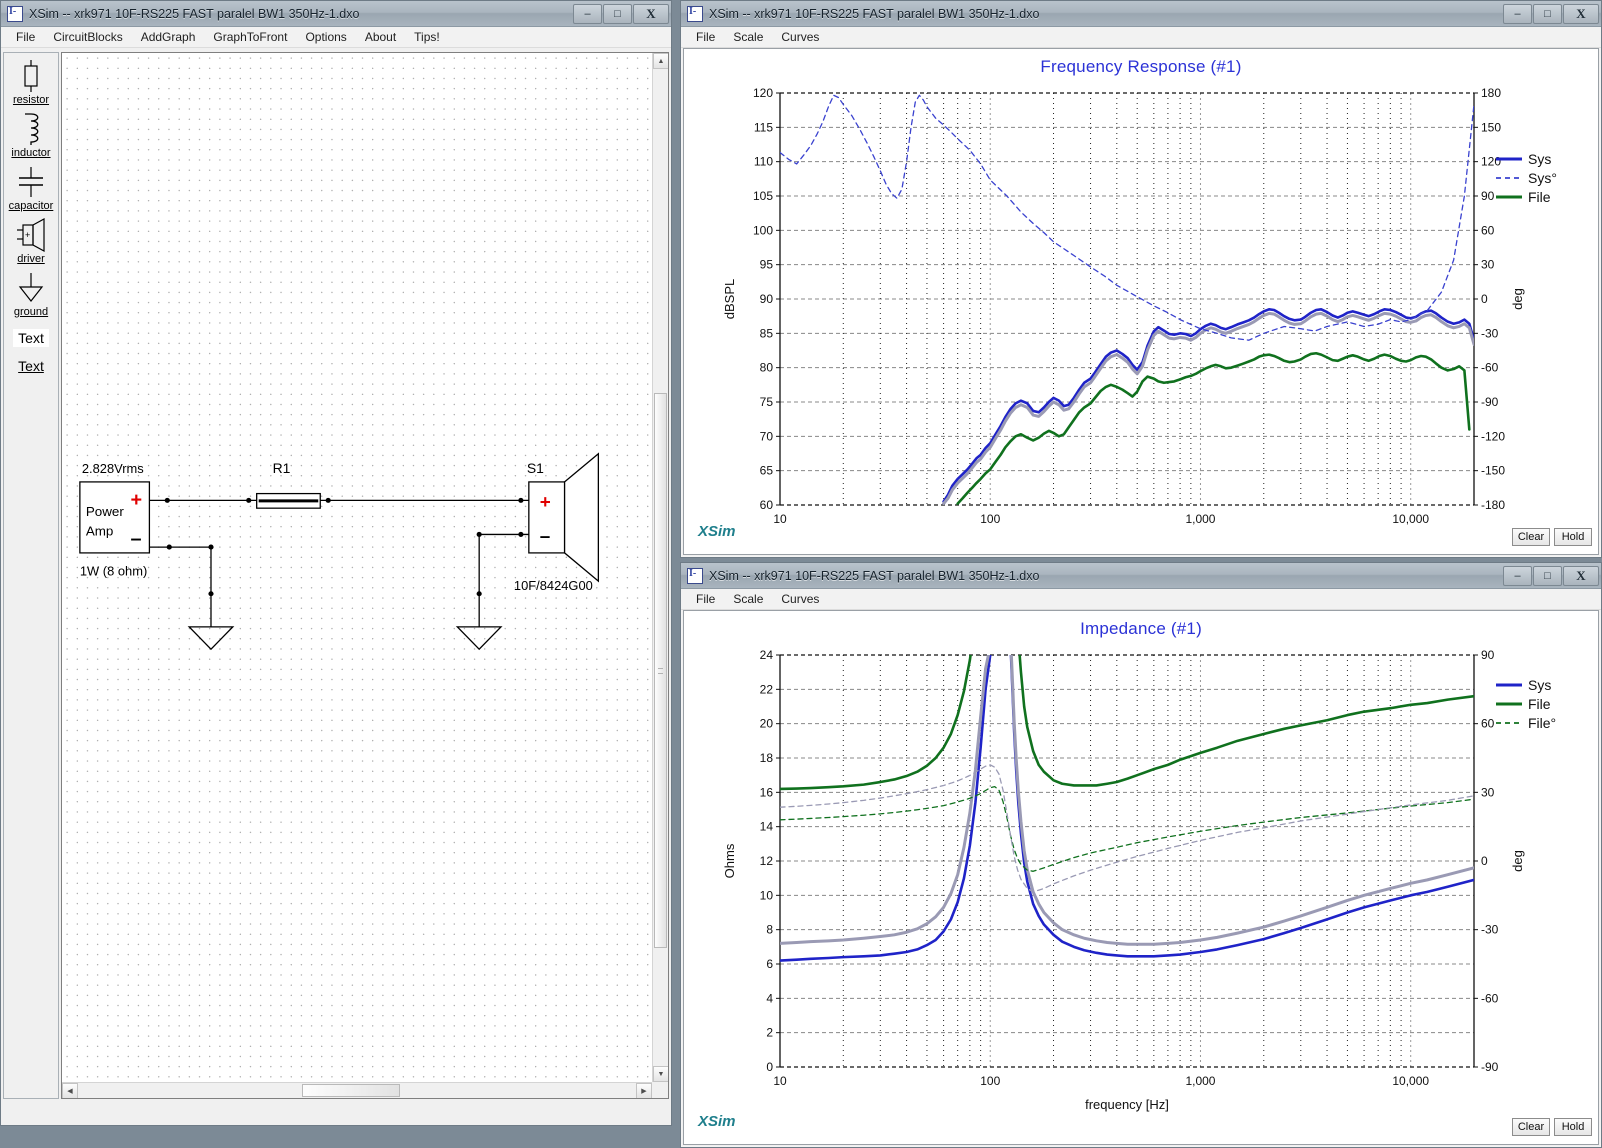  What do you see at coordinates (553, 585) in the screenshot?
I see `speaker-model-label: 10F/8424G00` at bounding box center [553, 585].